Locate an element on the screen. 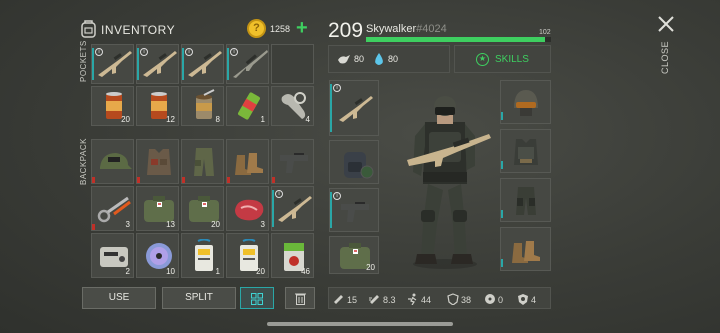 This screenshot has height=333, width=720. skills-button: ★ SKILLS is located at coordinates (502, 59).